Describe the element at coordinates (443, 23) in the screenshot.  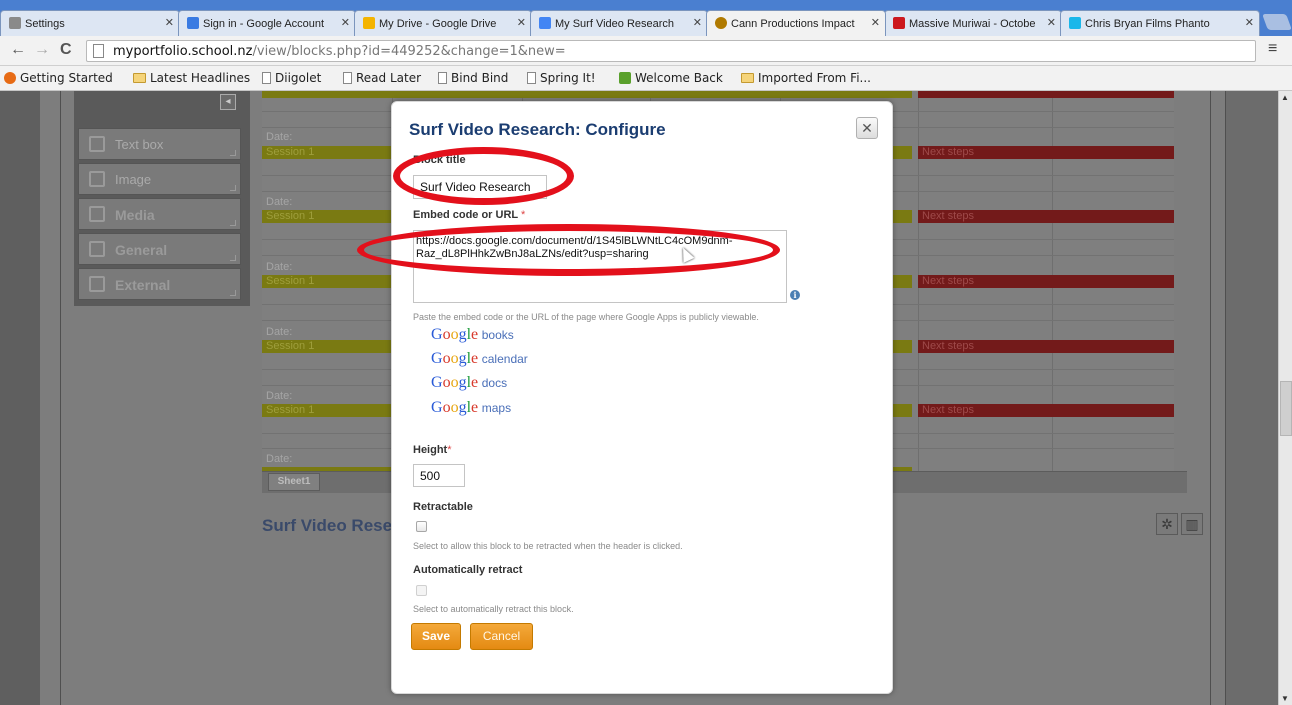
I see `tab-google-drive: My Drive - Google Drive ✕` at that location.